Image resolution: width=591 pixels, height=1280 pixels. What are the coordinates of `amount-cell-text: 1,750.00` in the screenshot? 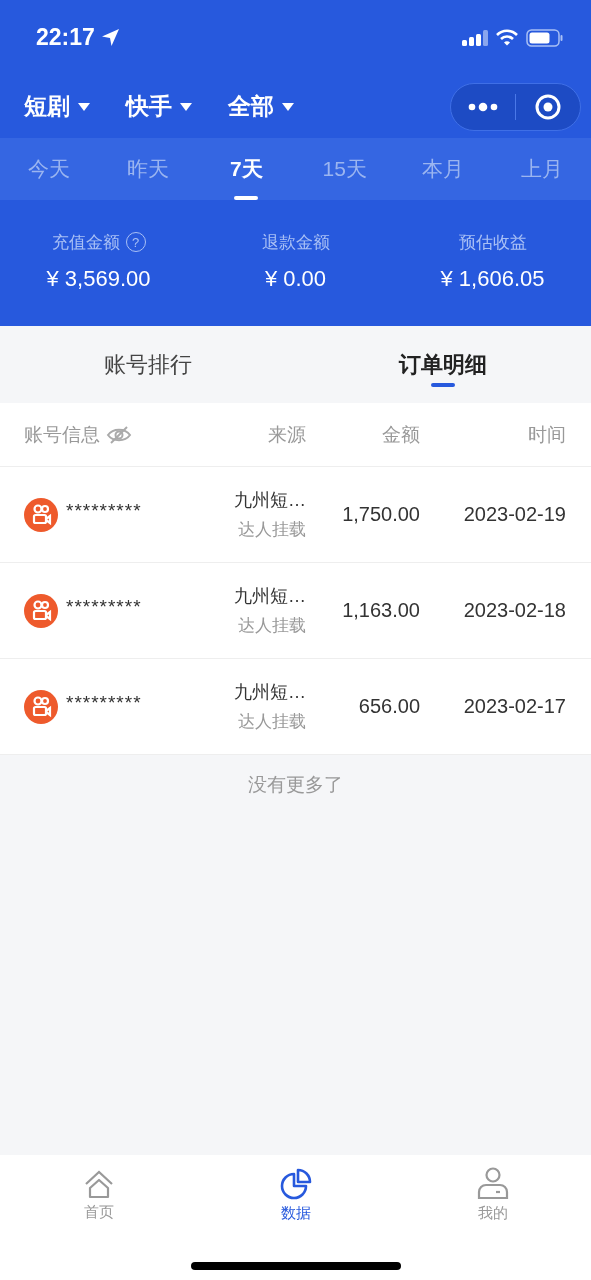 It's located at (380, 514).